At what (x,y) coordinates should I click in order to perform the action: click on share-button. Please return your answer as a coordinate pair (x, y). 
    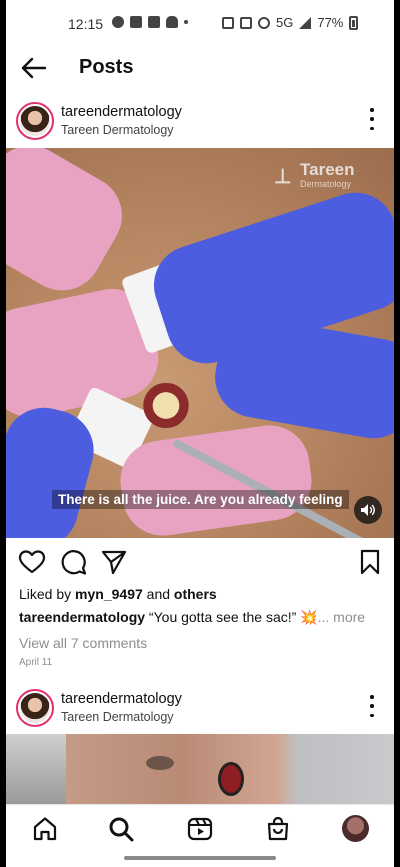
    Looking at the image, I should click on (114, 562).